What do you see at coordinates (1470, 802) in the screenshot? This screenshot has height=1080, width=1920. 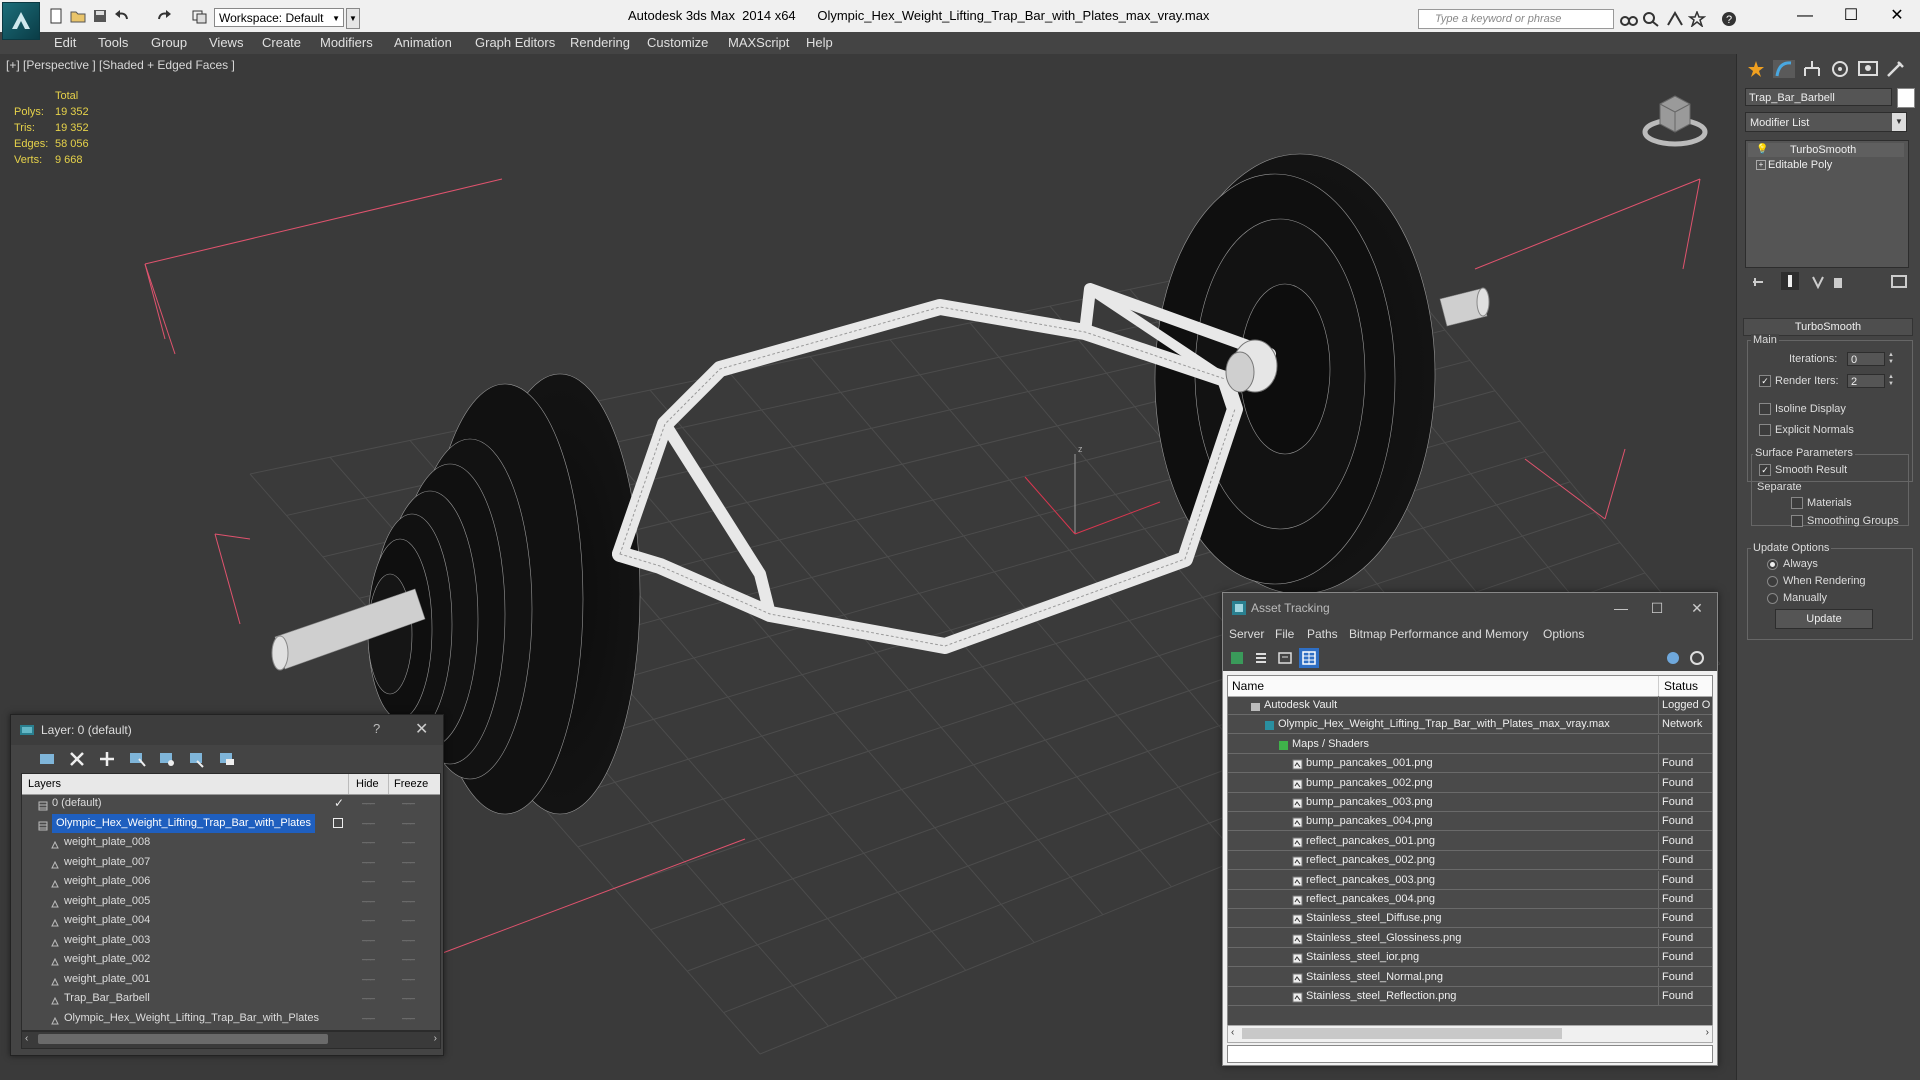 I see `asset-row: bump_pancakes_003.png Found` at bounding box center [1470, 802].